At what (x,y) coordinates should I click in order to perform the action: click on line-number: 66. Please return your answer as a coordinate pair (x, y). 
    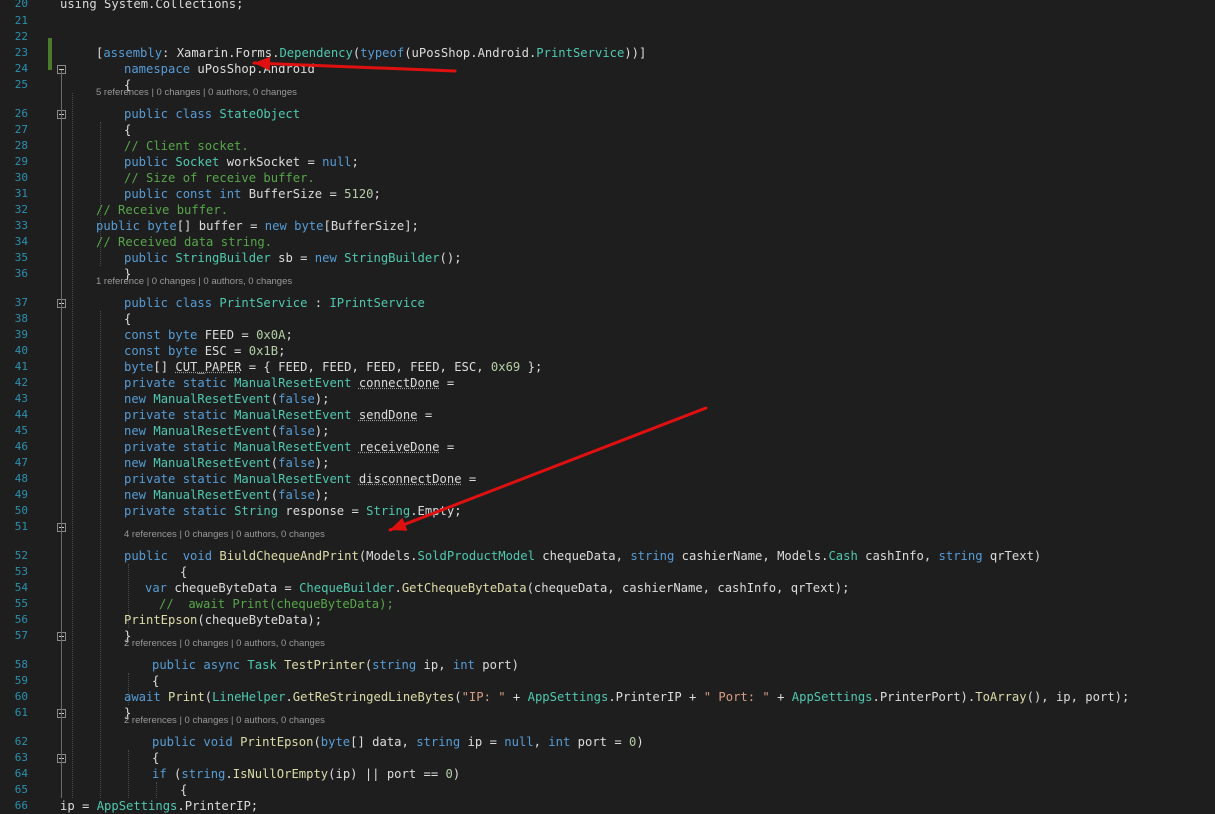
    Looking at the image, I should click on (21, 805).